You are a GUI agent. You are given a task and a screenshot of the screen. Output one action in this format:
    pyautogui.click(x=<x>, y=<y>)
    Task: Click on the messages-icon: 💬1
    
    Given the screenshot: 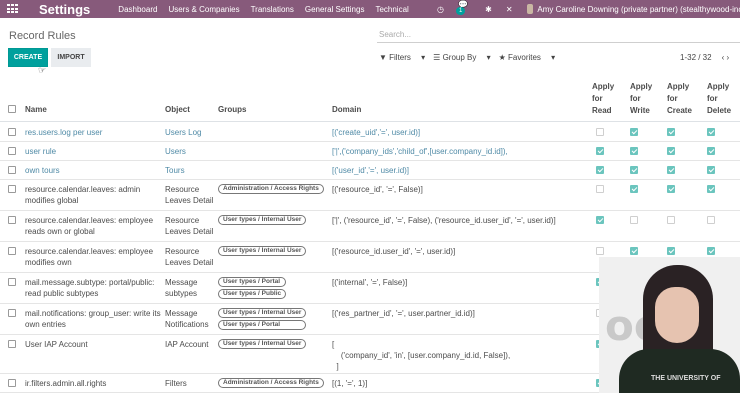 What is the action you would take?
    pyautogui.click(x=463, y=9)
    